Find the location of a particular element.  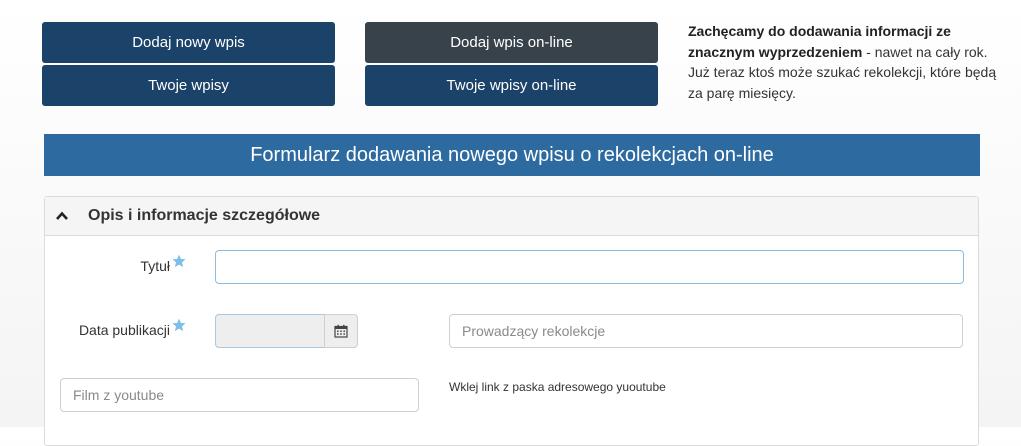

details-section-toggle: Opis i informacje szczegółowe is located at coordinates (511, 216).